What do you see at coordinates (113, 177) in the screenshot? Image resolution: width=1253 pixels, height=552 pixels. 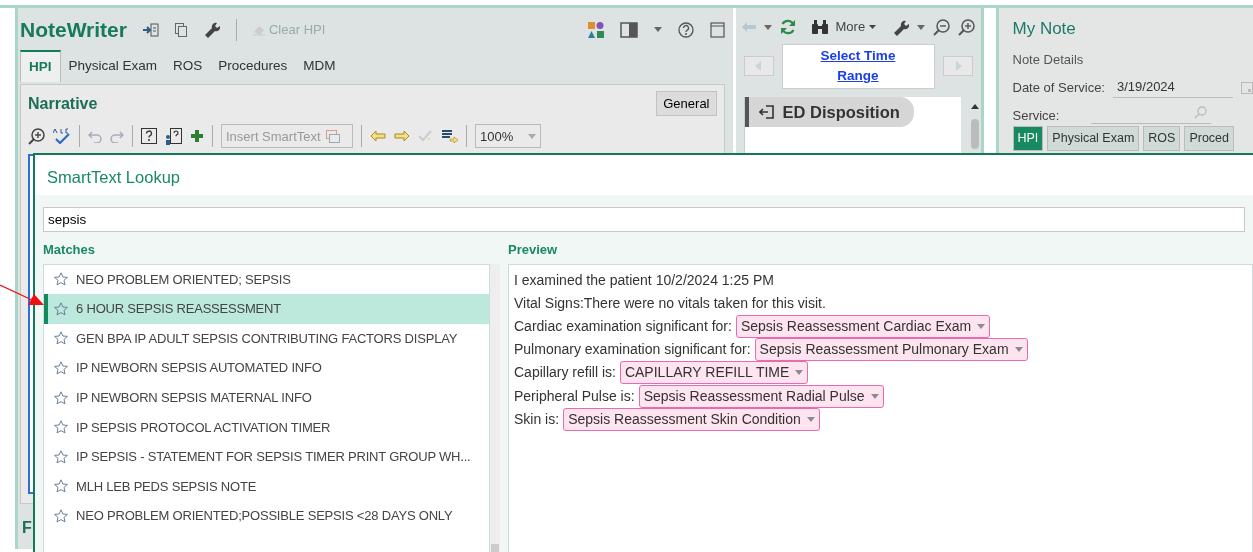 I see `dialog-title: SmartText Lookup` at bounding box center [113, 177].